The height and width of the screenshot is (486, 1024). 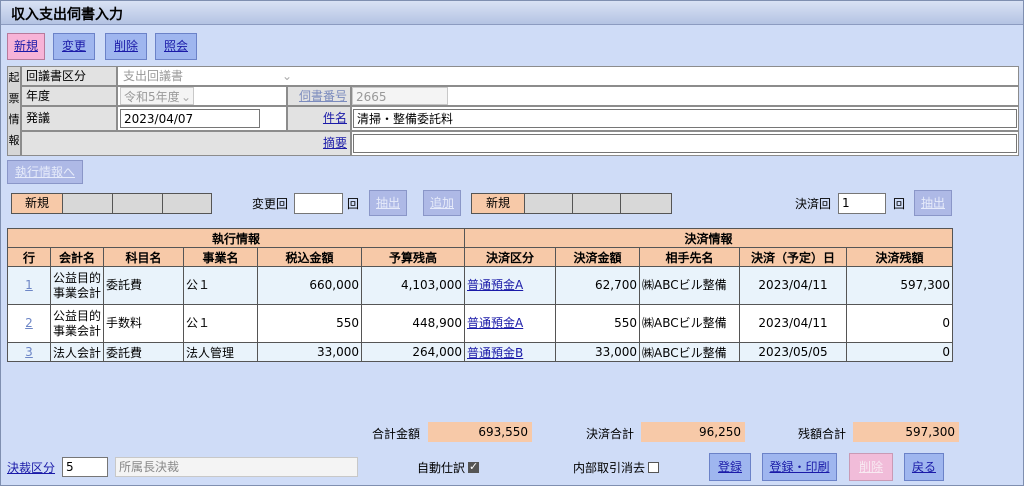 I want to click on remain-cell: 597,300, so click(x=900, y=285).